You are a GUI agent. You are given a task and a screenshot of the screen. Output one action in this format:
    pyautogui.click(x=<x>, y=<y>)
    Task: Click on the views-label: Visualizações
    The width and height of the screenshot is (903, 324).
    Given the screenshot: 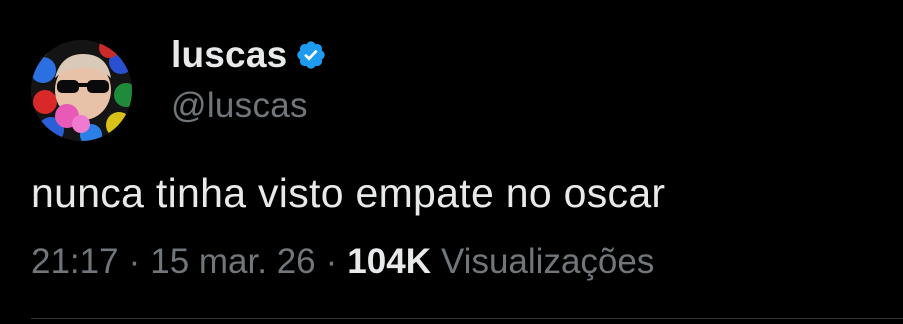 What is the action you would take?
    pyautogui.click(x=547, y=262)
    